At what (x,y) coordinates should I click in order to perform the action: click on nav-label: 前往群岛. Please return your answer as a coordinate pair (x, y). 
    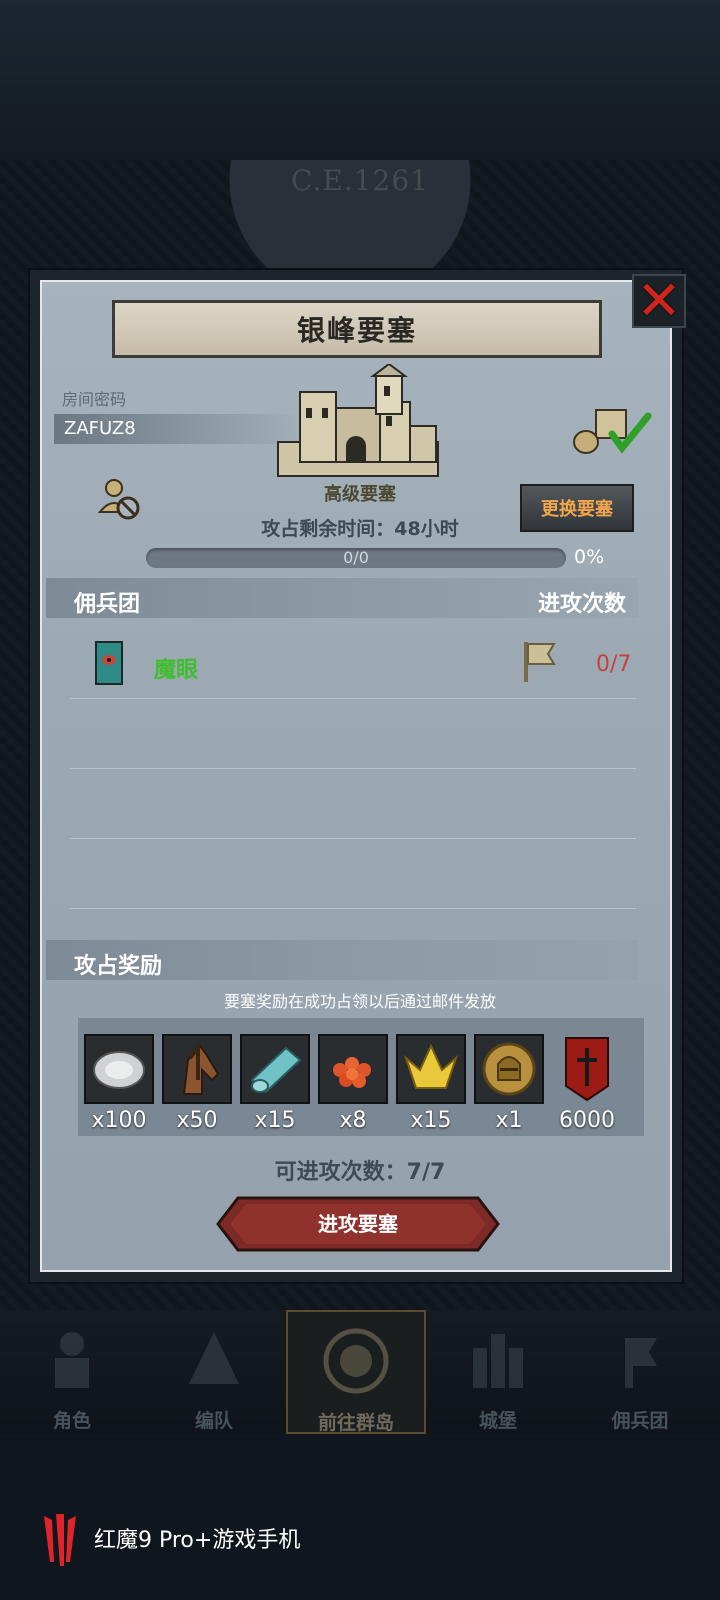
    Looking at the image, I should click on (355, 1423).